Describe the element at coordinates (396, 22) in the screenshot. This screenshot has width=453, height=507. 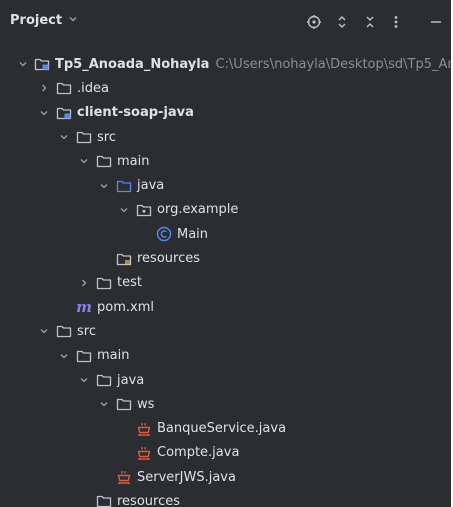
I see `more-options-icon` at that location.